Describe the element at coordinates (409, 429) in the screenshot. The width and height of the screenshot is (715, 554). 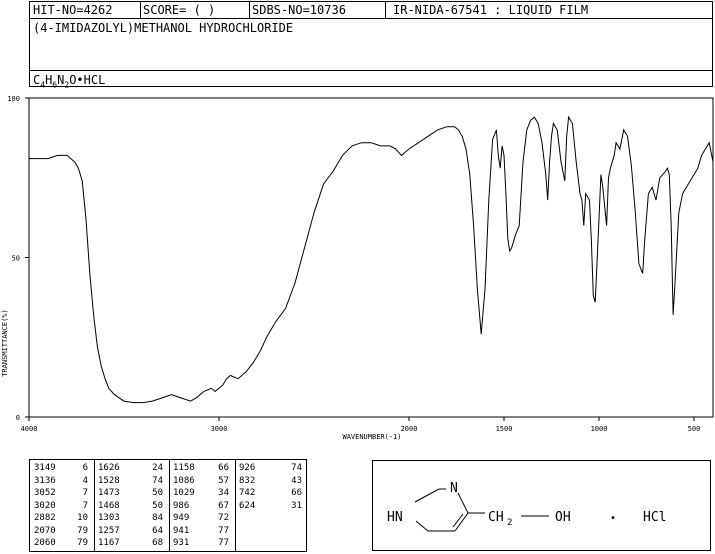
I see `x-tick-label: 2000` at that location.